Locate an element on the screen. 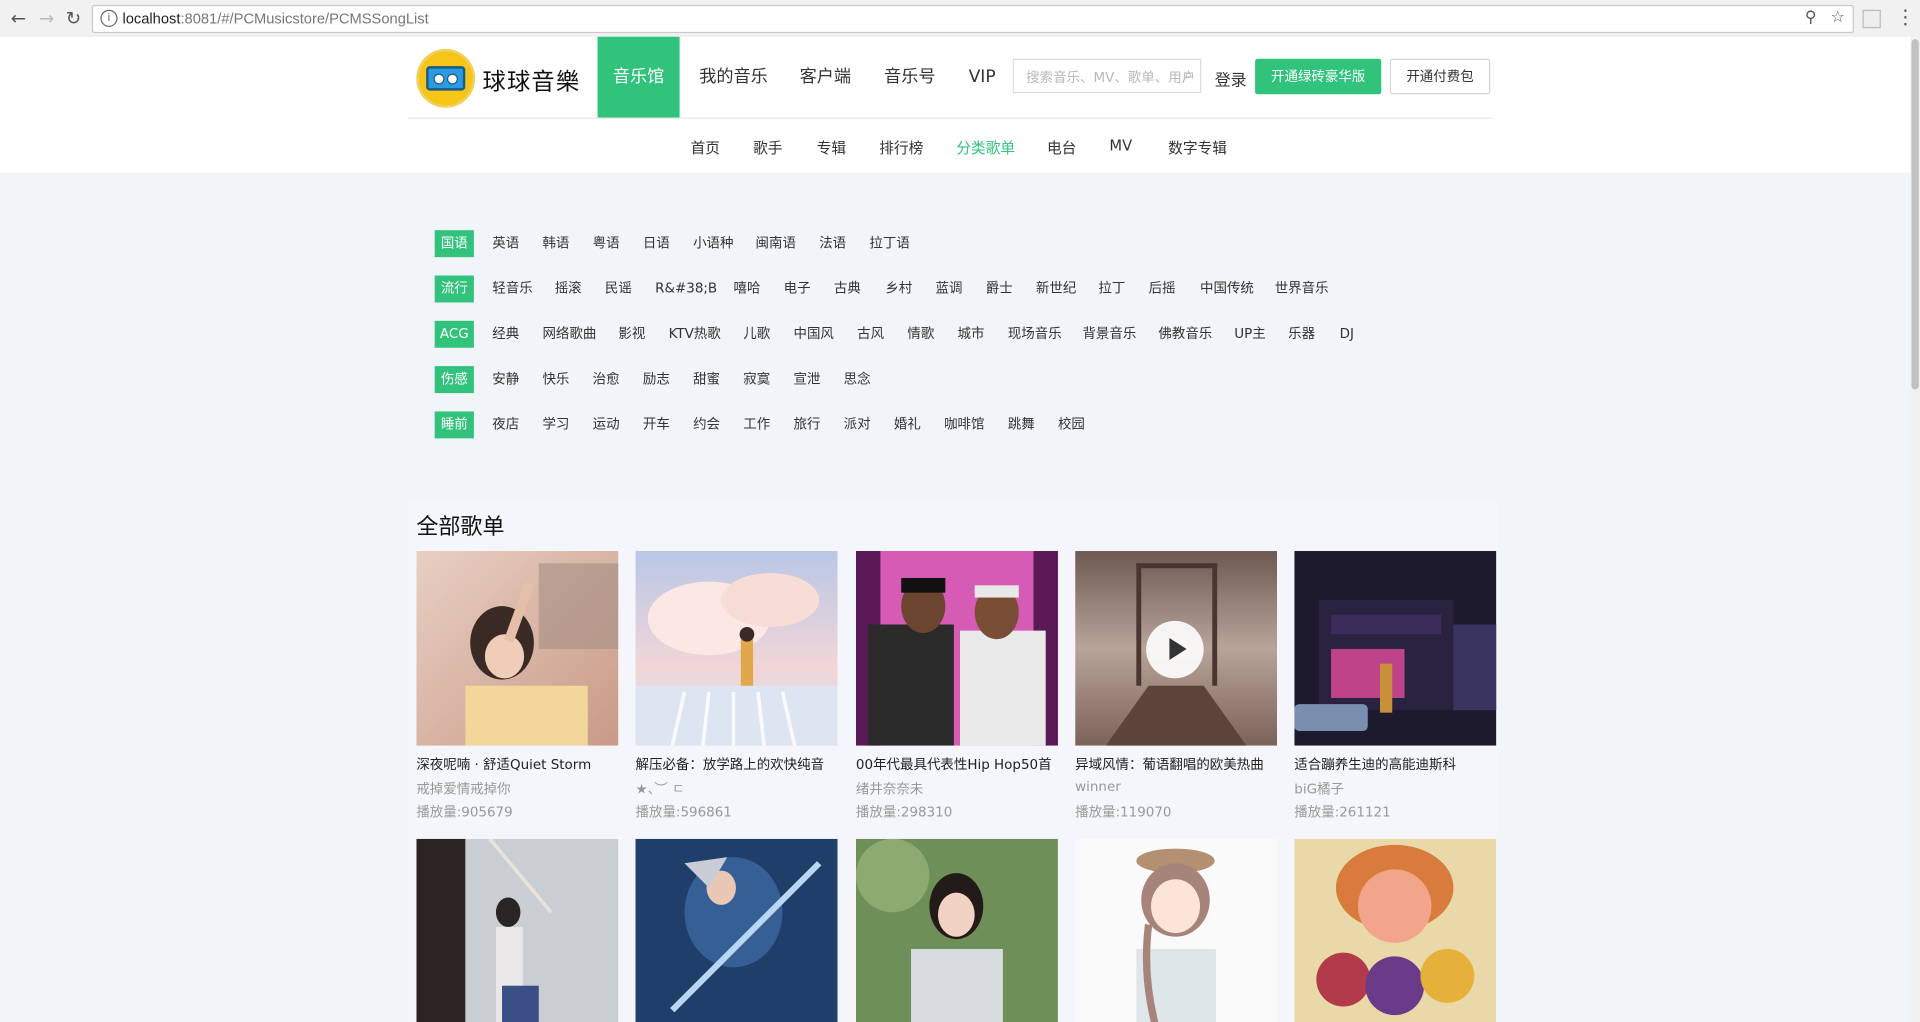 This screenshot has height=1022, width=1920. tag: 佛教音乐 is located at coordinates (1185, 334).